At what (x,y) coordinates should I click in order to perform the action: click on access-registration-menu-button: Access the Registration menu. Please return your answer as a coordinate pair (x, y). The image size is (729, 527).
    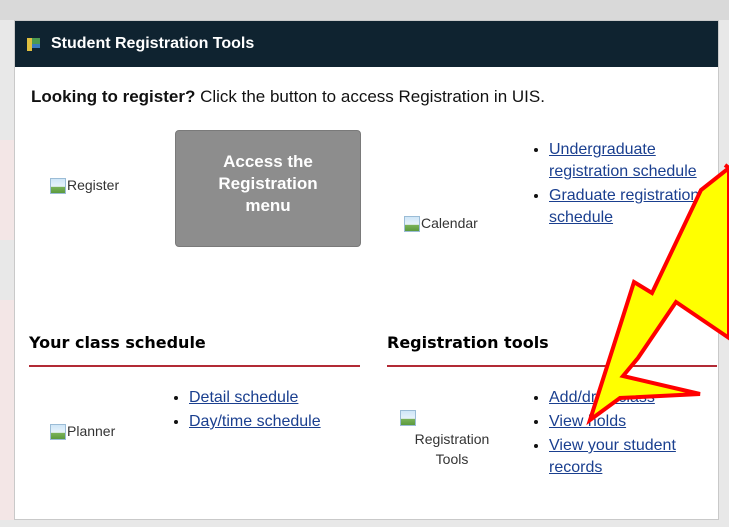
    Looking at the image, I should click on (268, 188).